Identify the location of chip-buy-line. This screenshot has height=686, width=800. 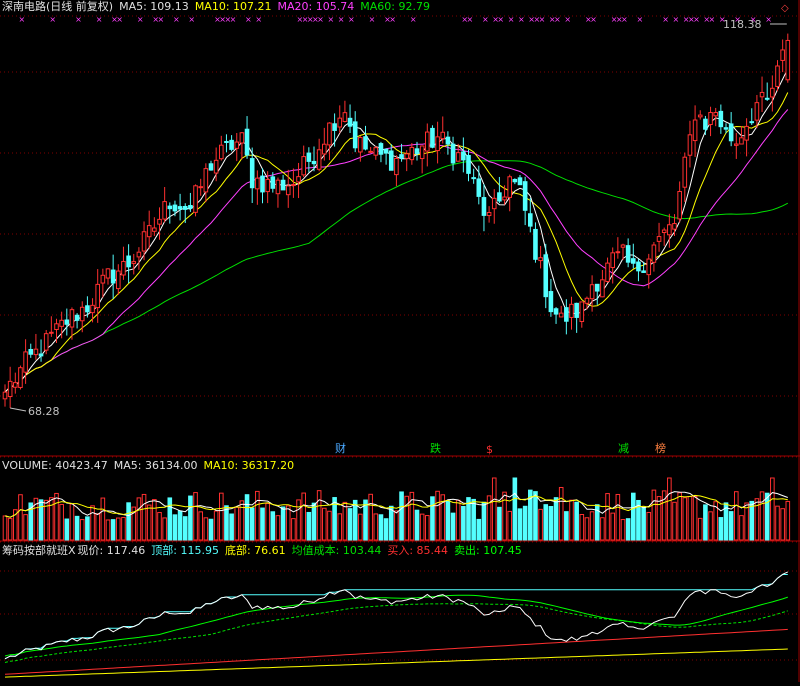
(396, 651).